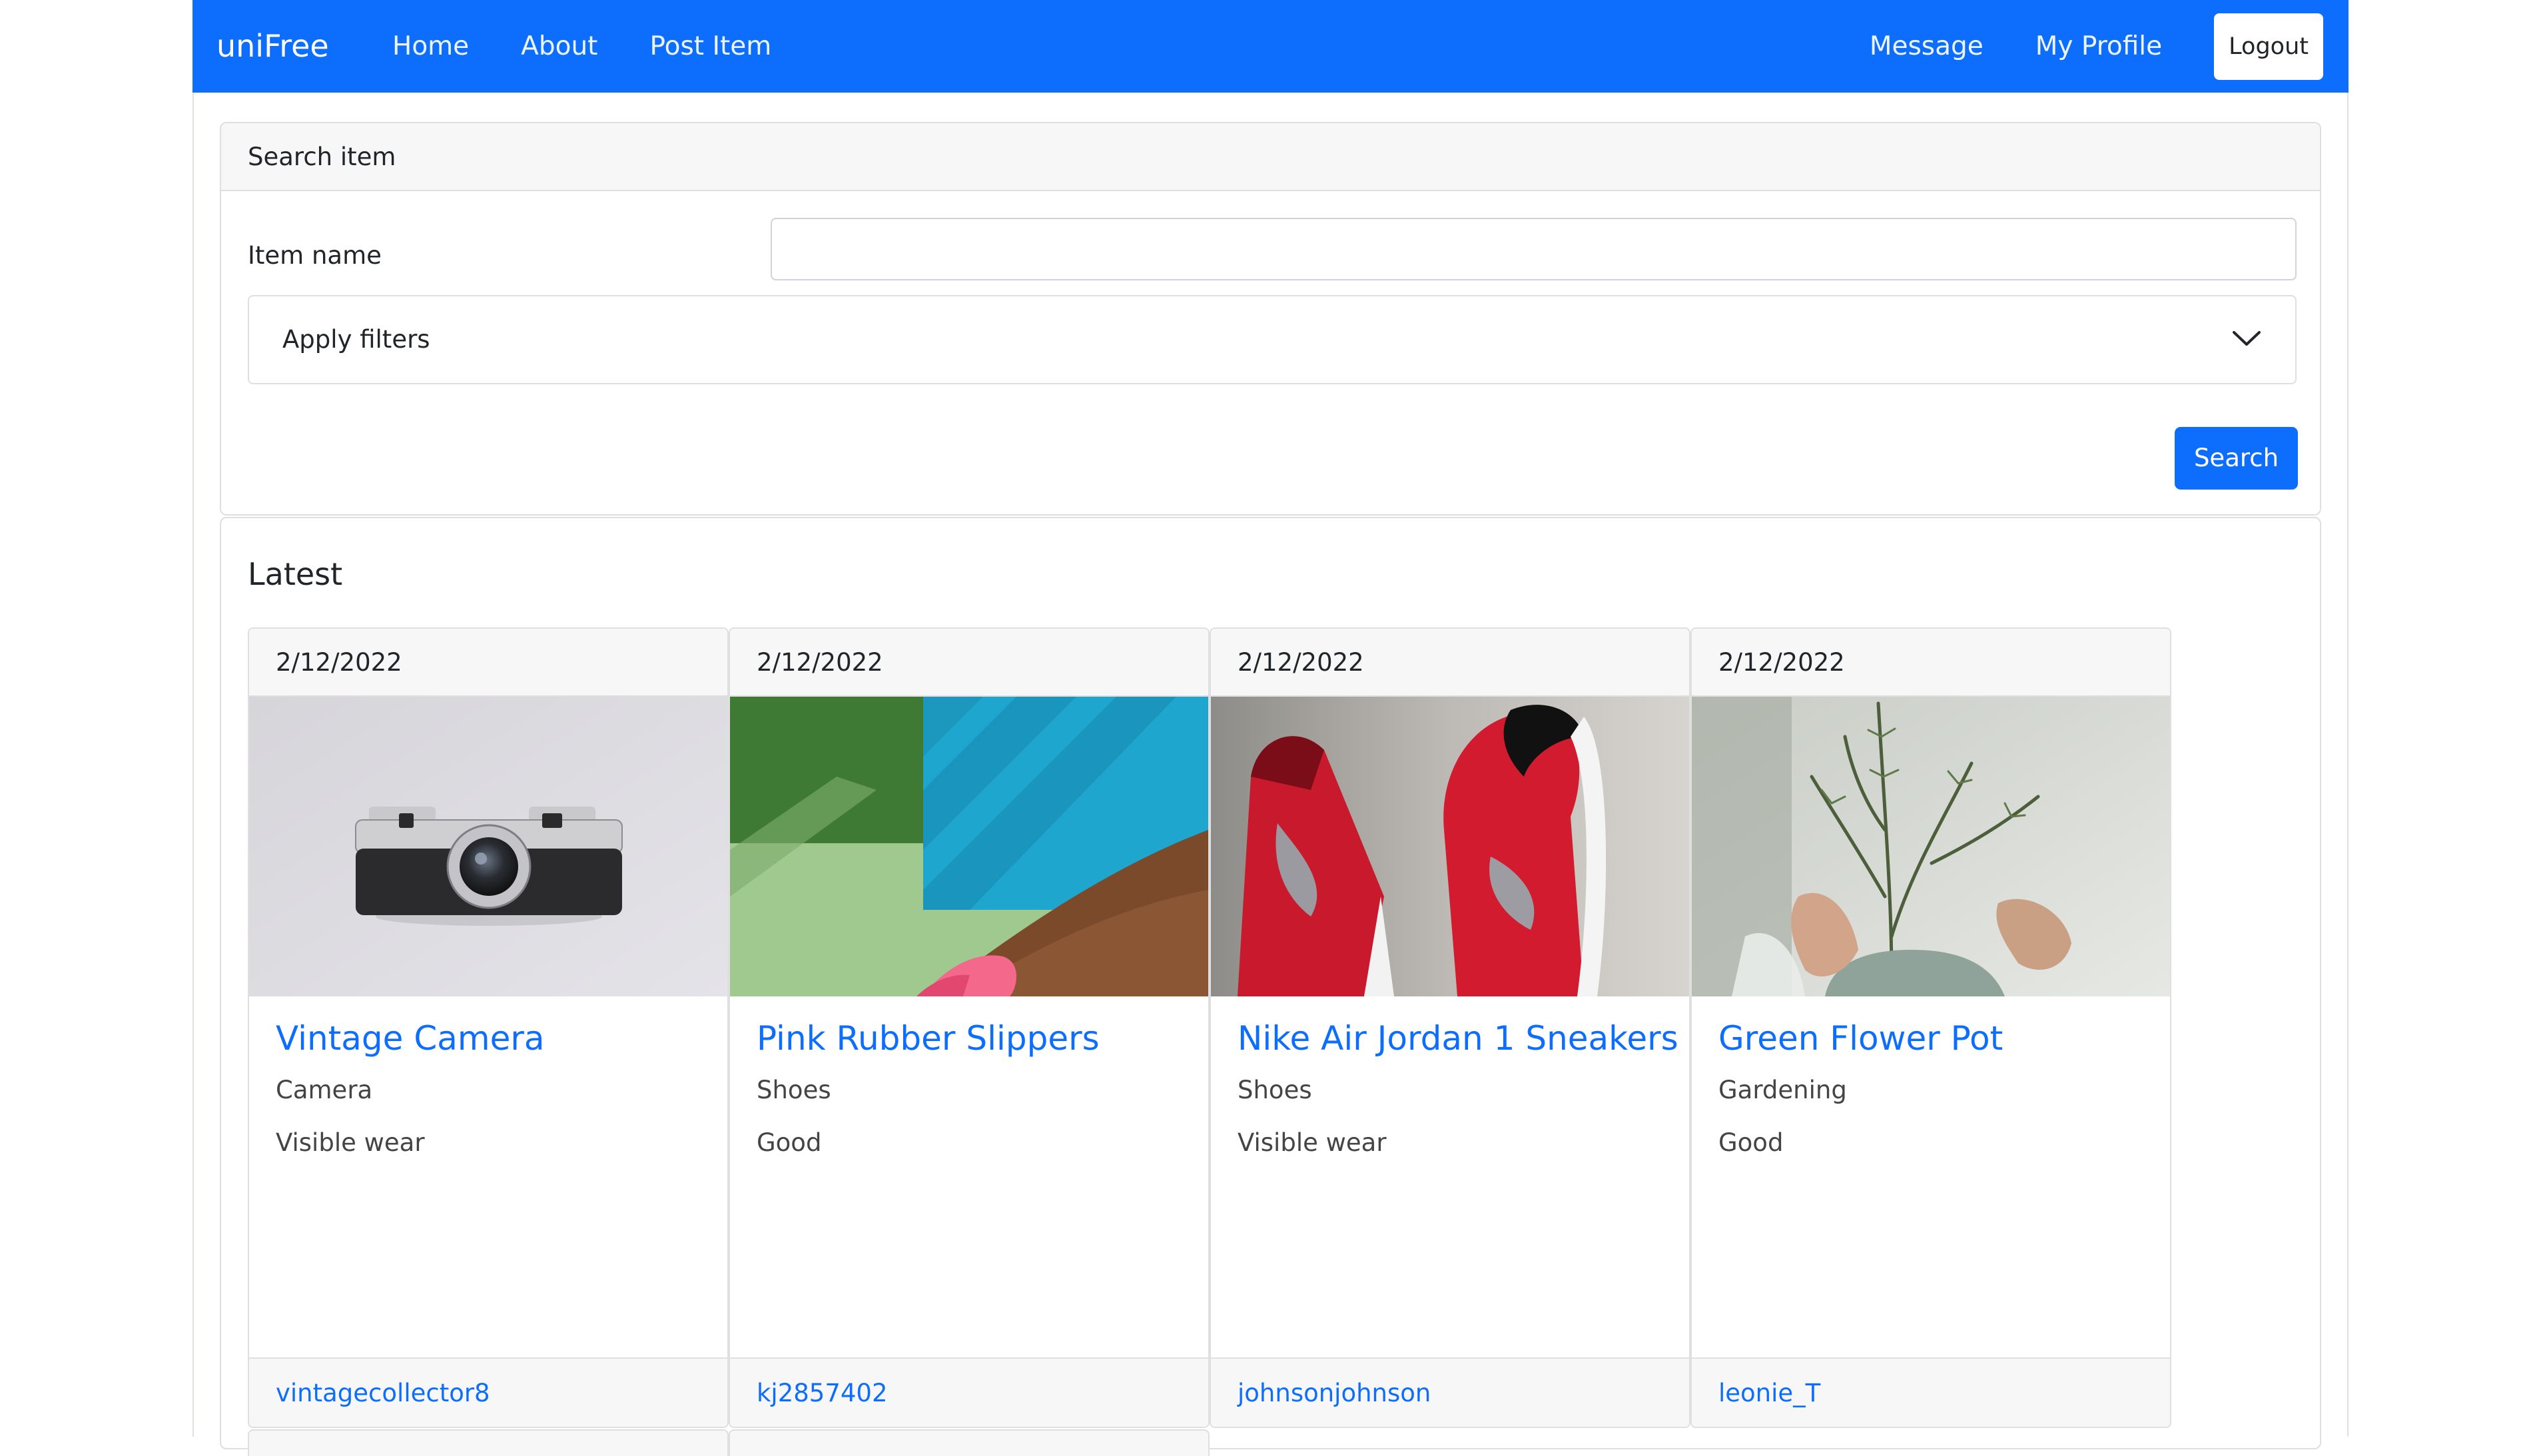 The width and height of the screenshot is (2541, 1456). I want to click on item-title-link: Nike Air Jordan 1 Sneakers, so click(1458, 1038).